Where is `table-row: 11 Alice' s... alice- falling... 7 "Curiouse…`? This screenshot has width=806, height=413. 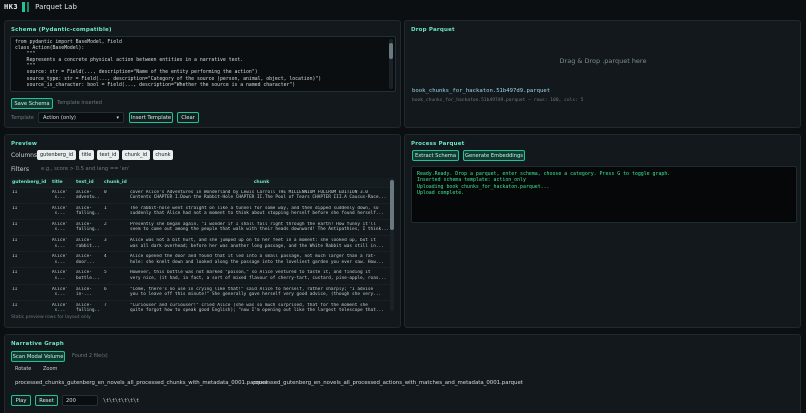
table-row: 11 Alice' s... alice- falling... 7 "Curiouse… is located at coordinates (202, 307).